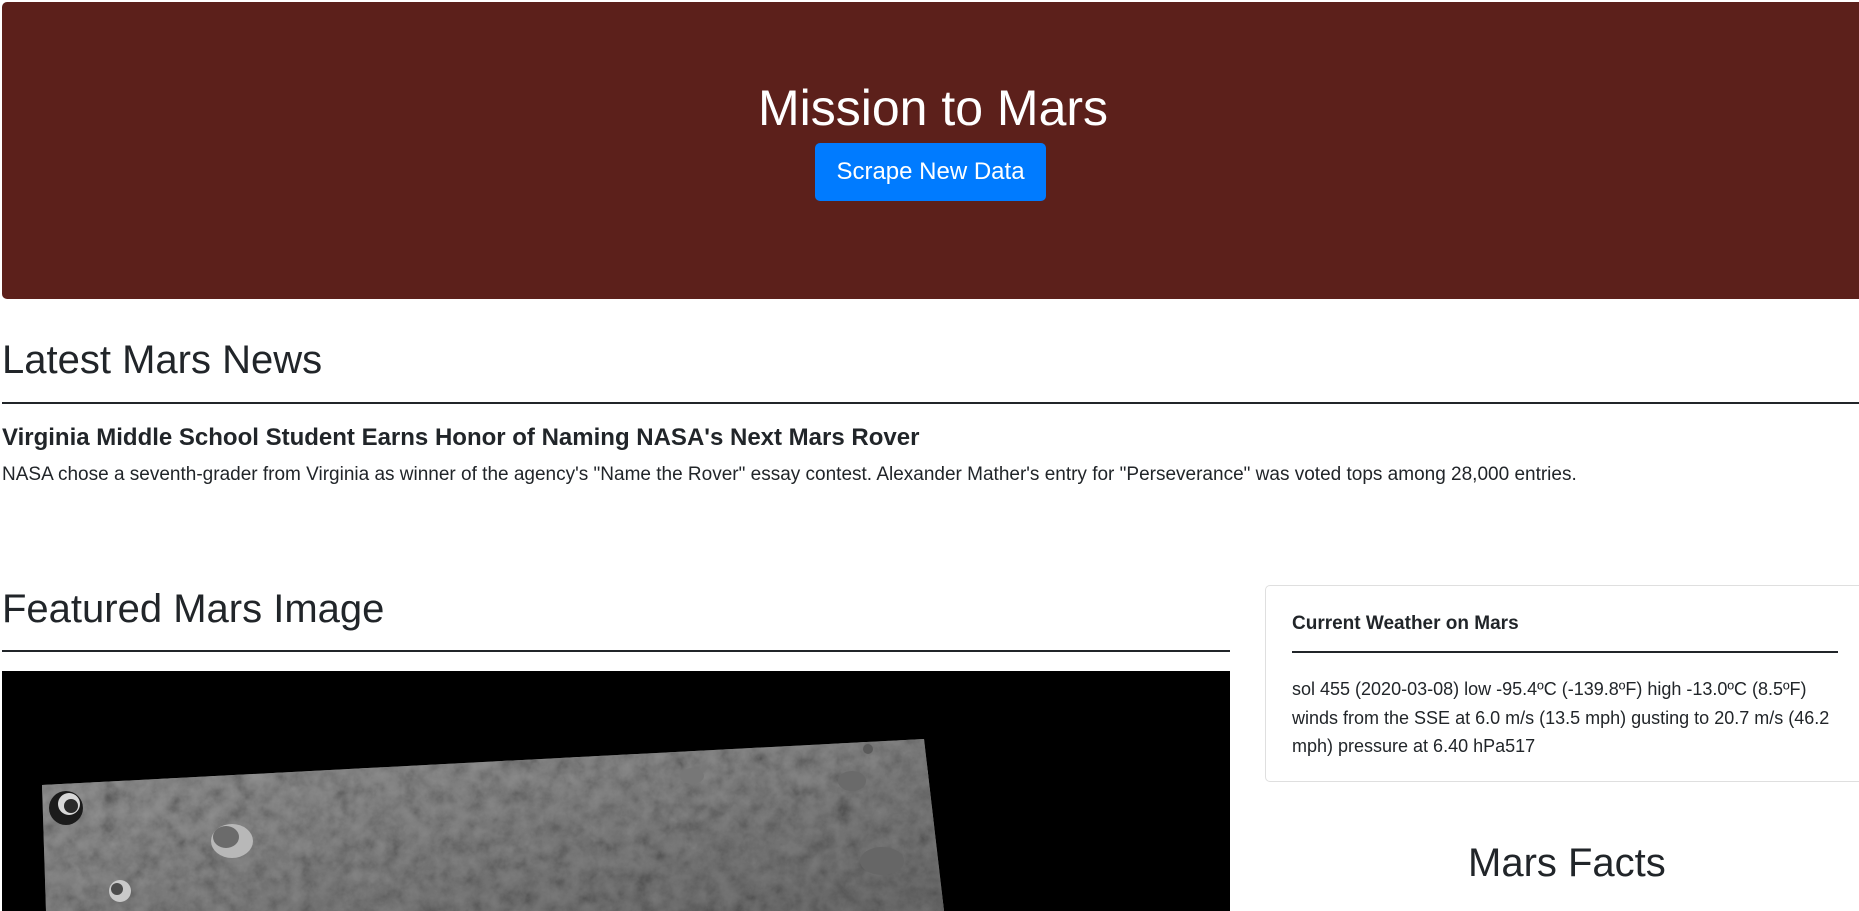 Image resolution: width=1859 pixels, height=911 pixels. I want to click on mars-facts-heading: Mars Facts, so click(1567, 863).